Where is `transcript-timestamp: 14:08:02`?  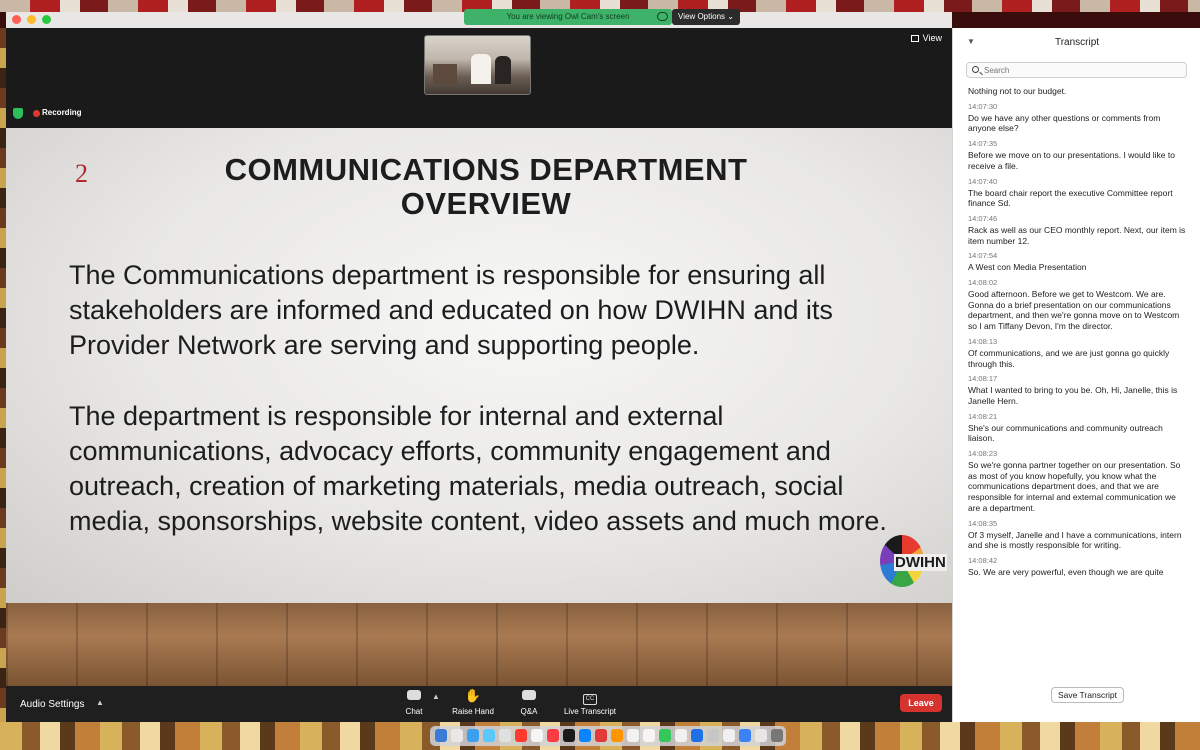
transcript-timestamp: 14:08:02 is located at coordinates (983, 283).